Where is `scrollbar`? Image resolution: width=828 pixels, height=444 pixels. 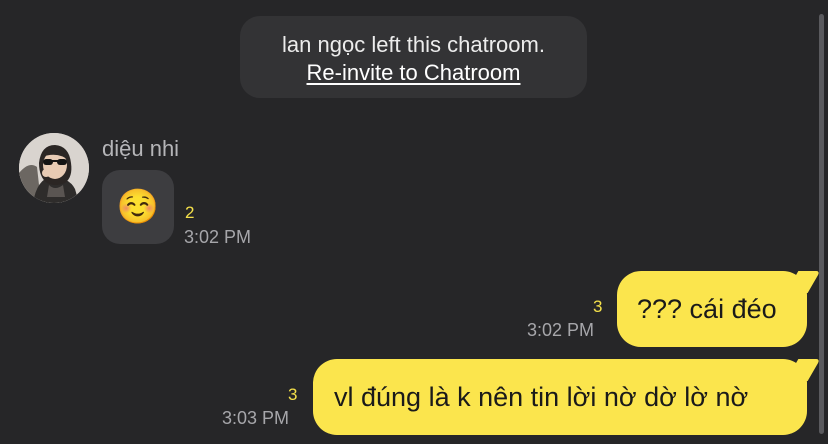
scrollbar is located at coordinates (821, 224).